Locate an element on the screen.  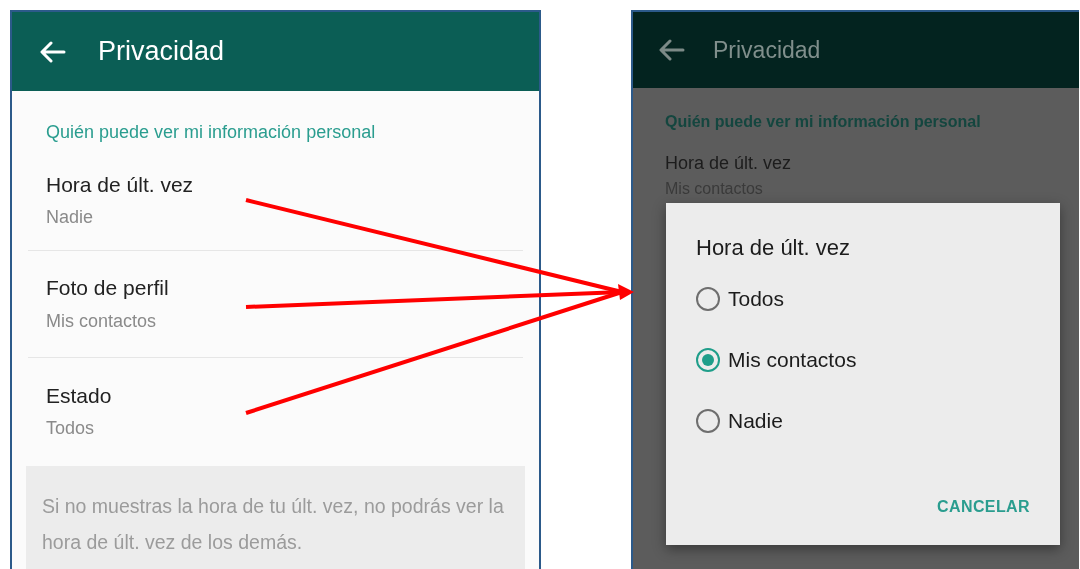
radio-option: Mis contactos is located at coordinates (863, 360).